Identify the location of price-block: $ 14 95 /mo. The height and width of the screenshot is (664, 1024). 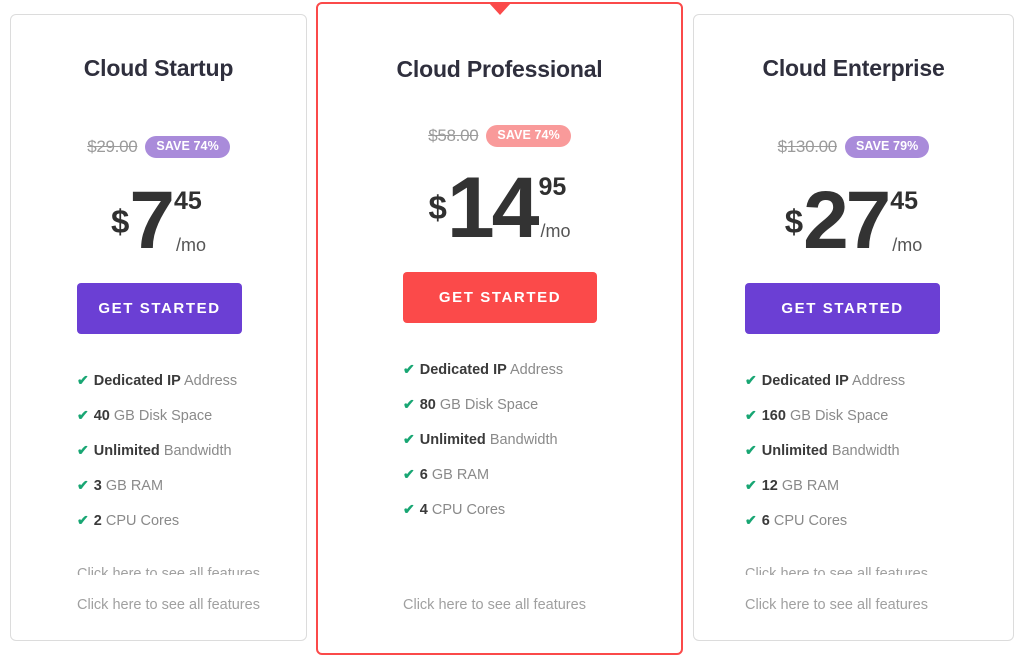
(499, 208).